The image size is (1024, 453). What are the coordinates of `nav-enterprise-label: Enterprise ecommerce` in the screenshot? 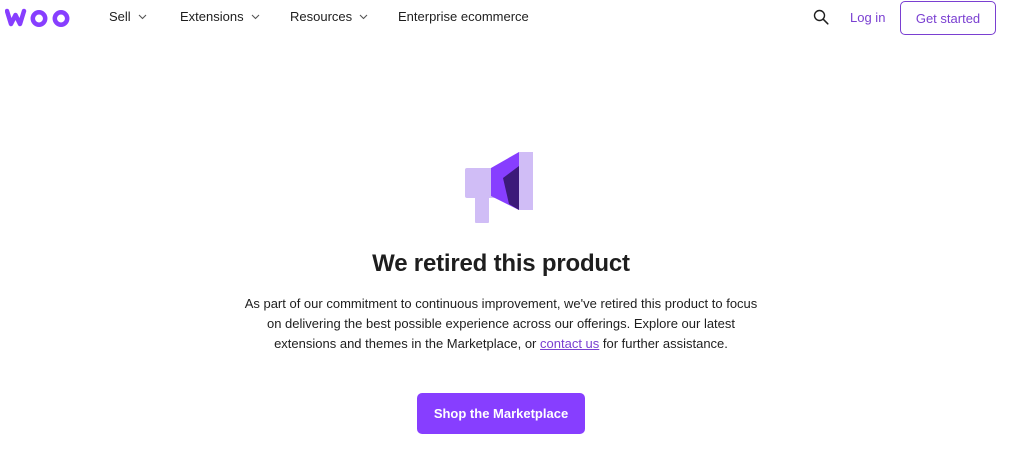 It's located at (463, 16).